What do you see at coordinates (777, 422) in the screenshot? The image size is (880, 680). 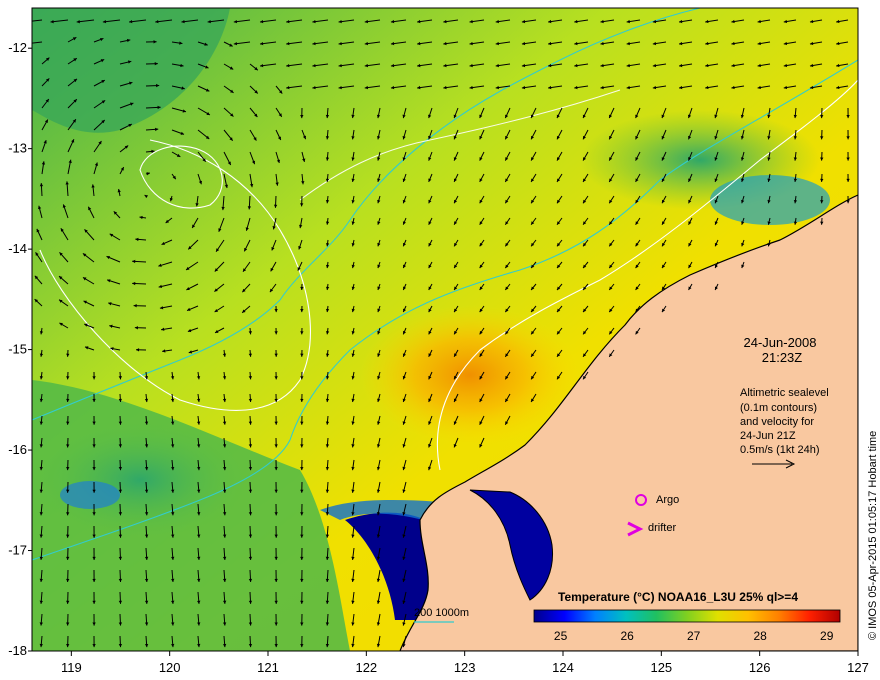 I see `altimetry-label-line3: and velocity for` at bounding box center [777, 422].